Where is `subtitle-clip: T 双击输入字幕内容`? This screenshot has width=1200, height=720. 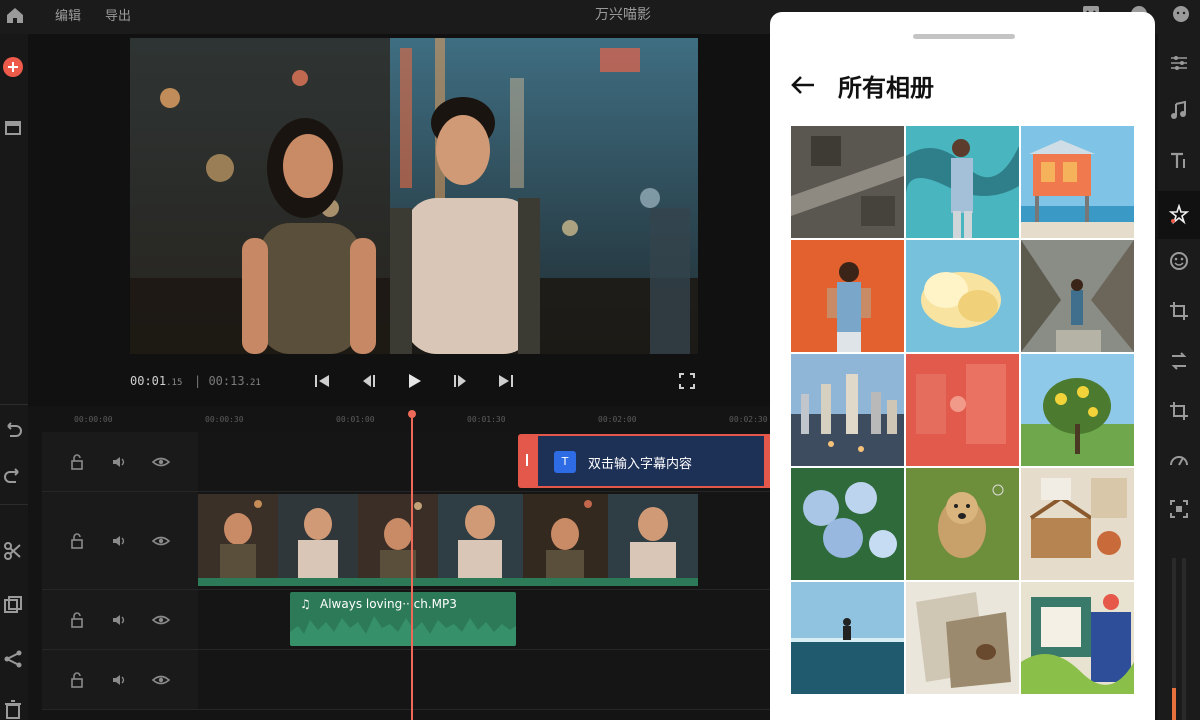 subtitle-clip: T 双击输入字幕内容 is located at coordinates (651, 461).